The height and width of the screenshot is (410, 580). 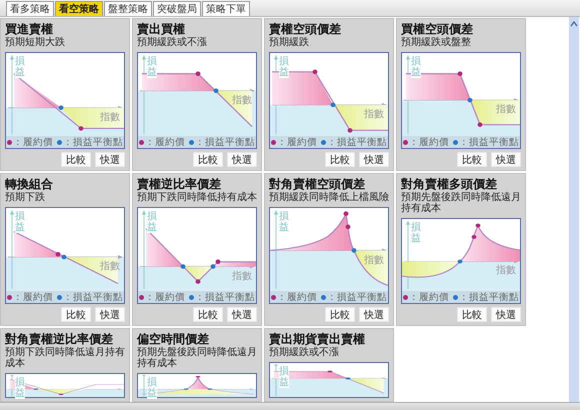 I want to click on strategy-description: 預期短期大跌, so click(x=35, y=42).